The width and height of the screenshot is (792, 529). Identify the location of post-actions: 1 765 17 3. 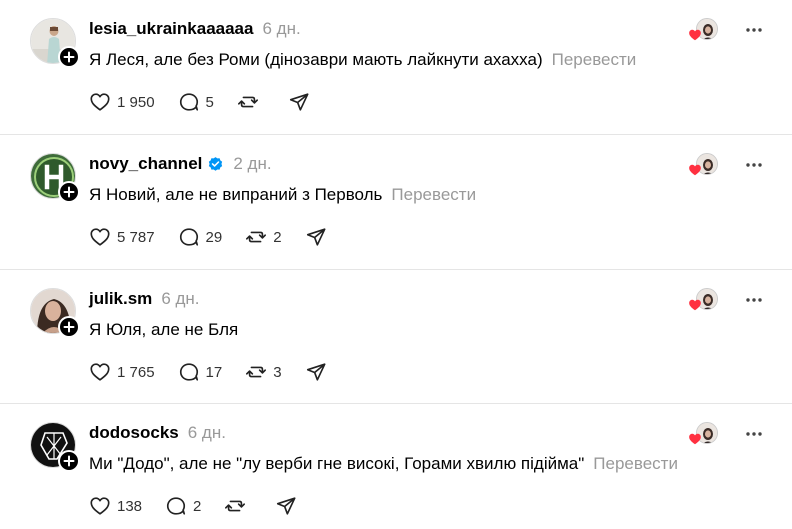
(219, 372).